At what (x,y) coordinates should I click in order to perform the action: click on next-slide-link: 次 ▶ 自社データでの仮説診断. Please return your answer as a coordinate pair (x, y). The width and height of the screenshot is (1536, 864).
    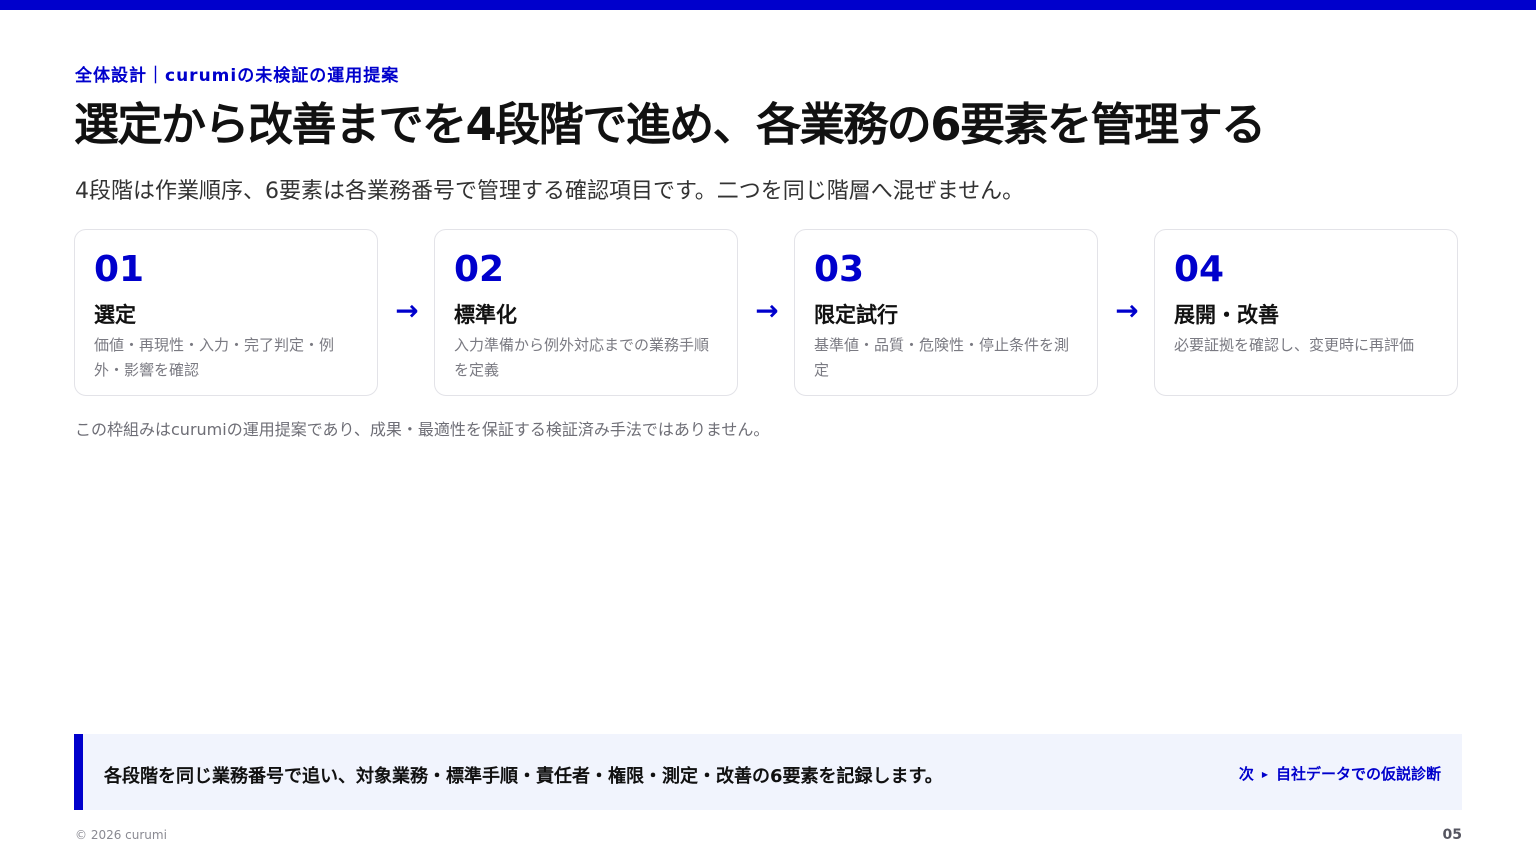
    Looking at the image, I should click on (1340, 773).